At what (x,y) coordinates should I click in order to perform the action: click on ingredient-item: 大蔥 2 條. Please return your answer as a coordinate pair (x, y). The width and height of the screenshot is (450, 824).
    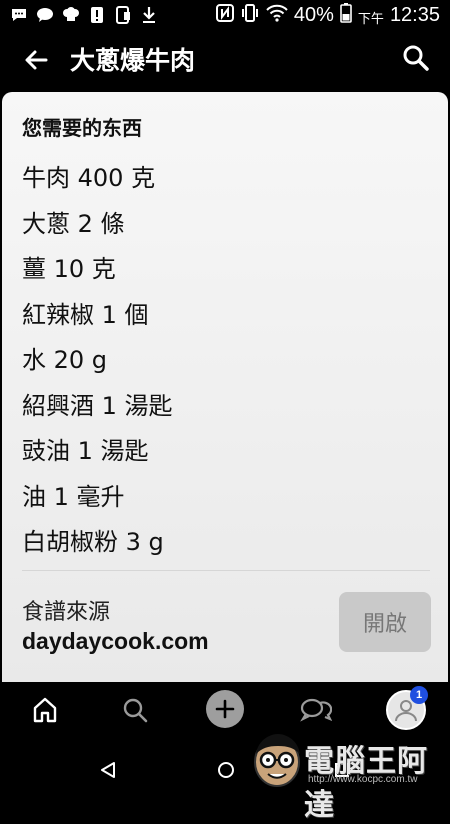
    Looking at the image, I should click on (73, 223).